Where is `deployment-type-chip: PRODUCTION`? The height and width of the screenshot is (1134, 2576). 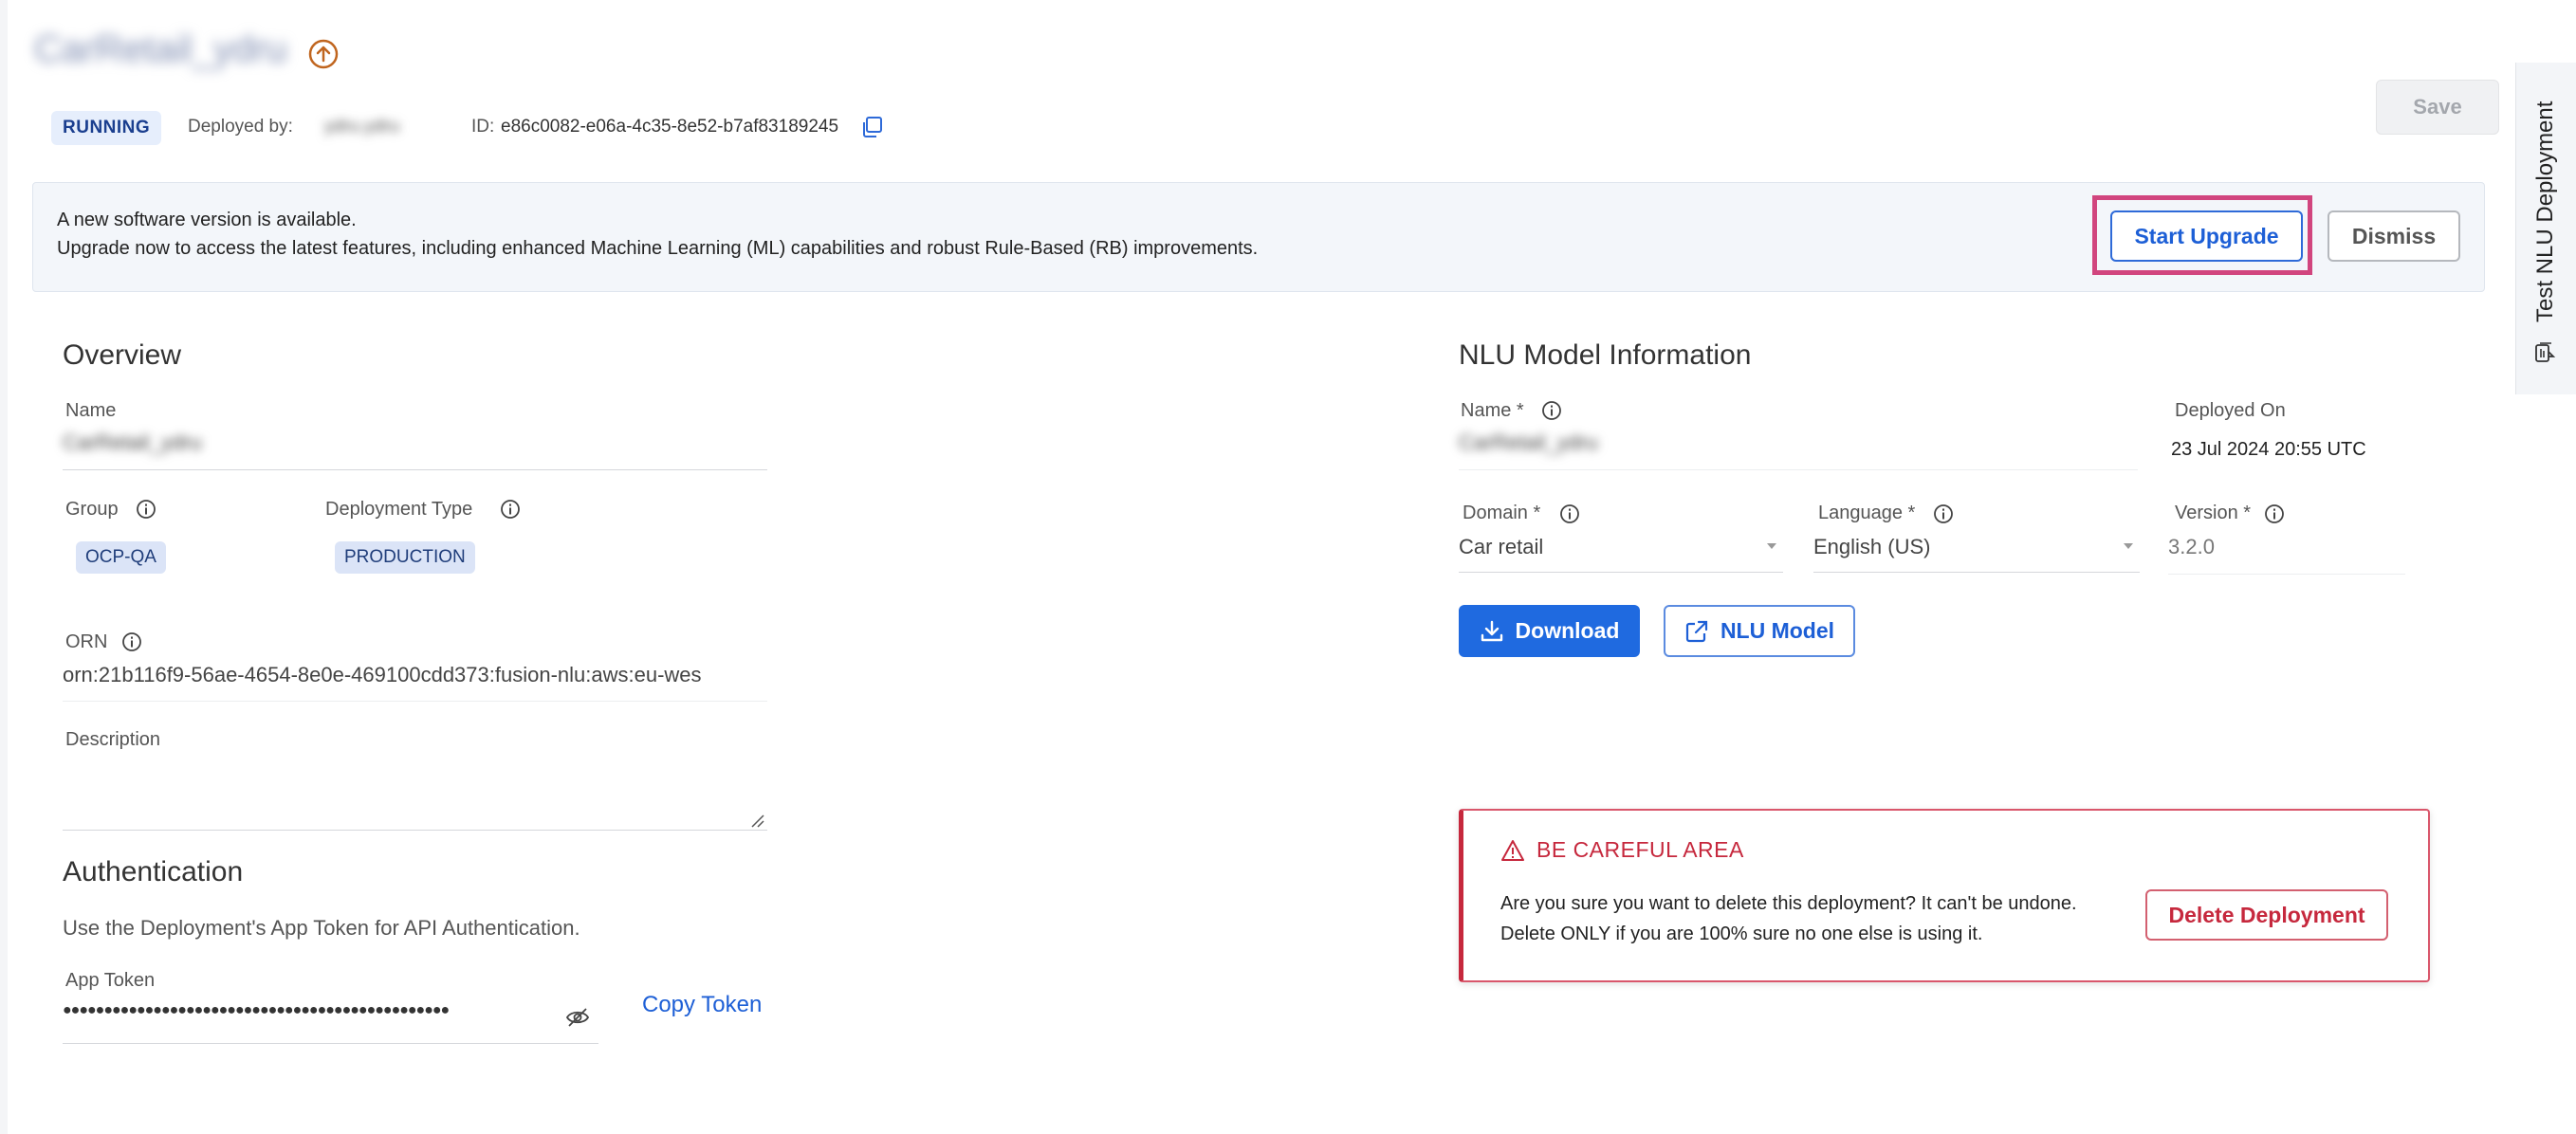 deployment-type-chip: PRODUCTION is located at coordinates (405, 557).